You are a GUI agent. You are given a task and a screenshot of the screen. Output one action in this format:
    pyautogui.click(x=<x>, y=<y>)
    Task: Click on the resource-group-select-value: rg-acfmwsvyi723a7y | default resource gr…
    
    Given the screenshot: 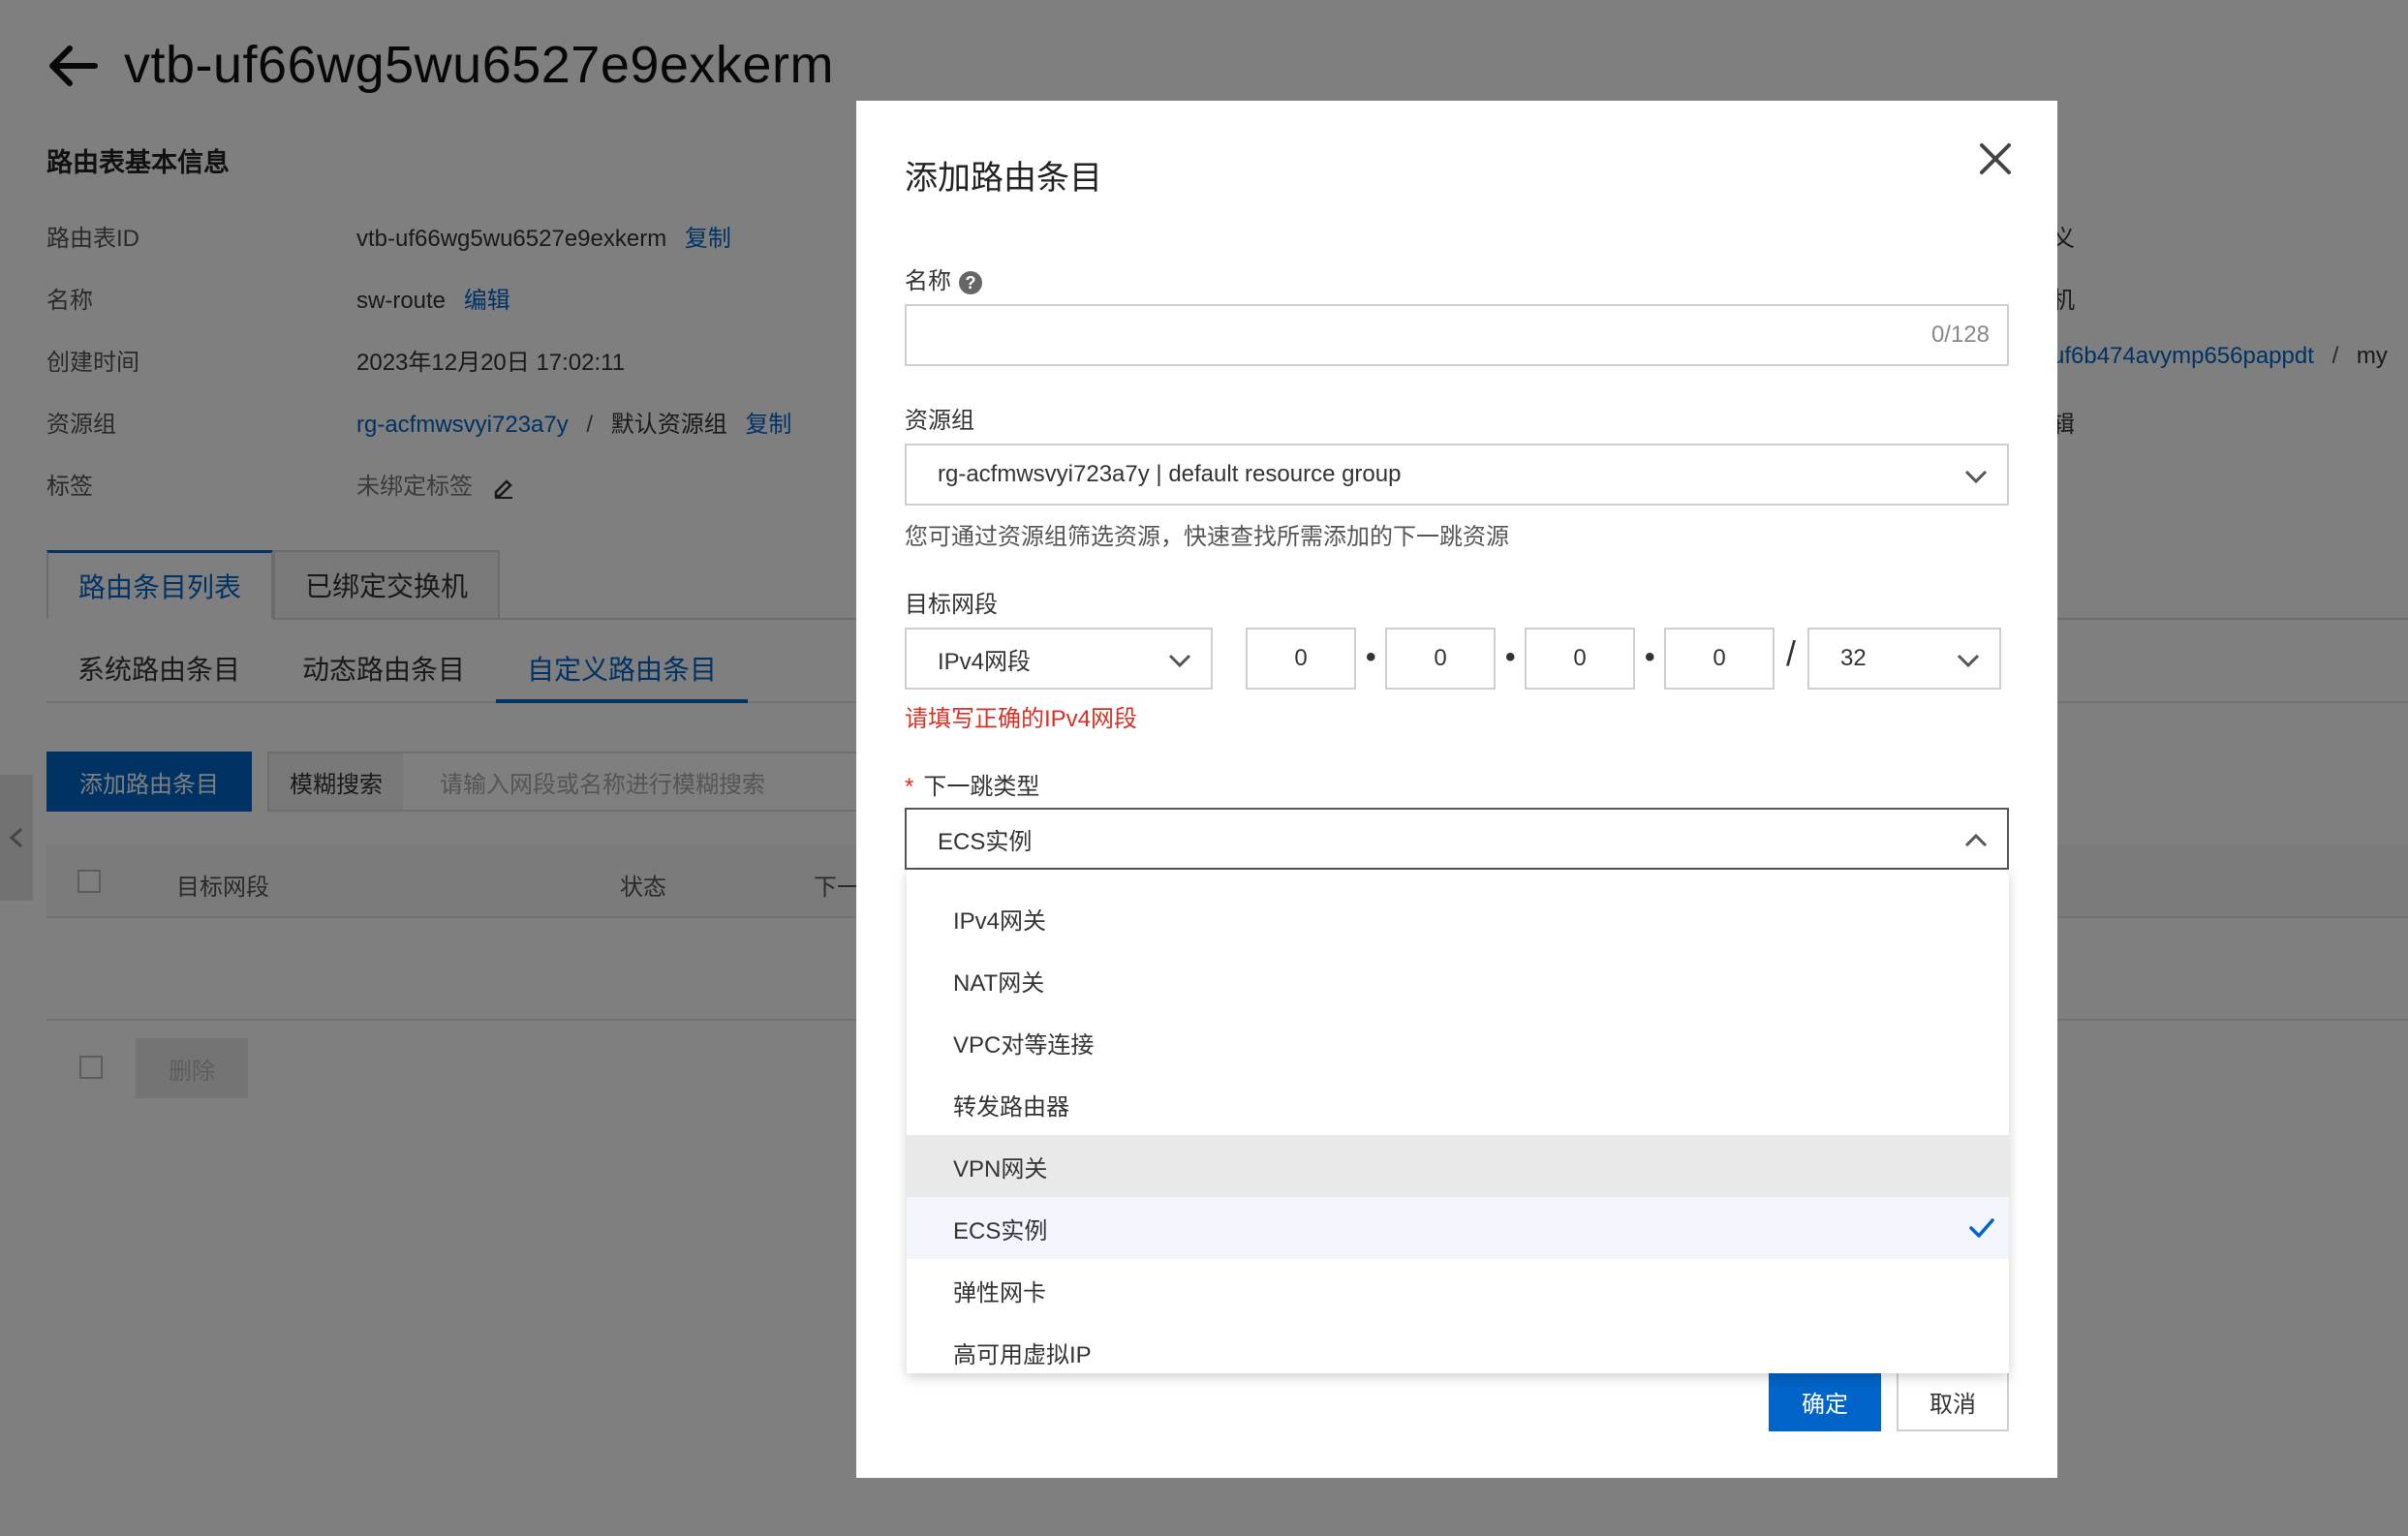 What is the action you would take?
    pyautogui.click(x=1170, y=474)
    